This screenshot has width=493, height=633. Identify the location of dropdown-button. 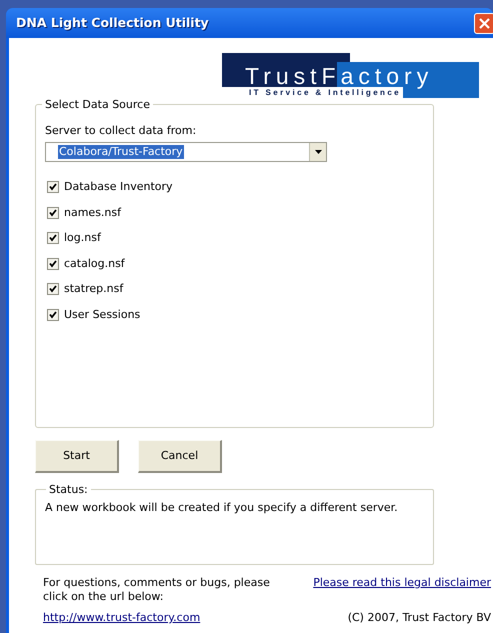
(317, 152).